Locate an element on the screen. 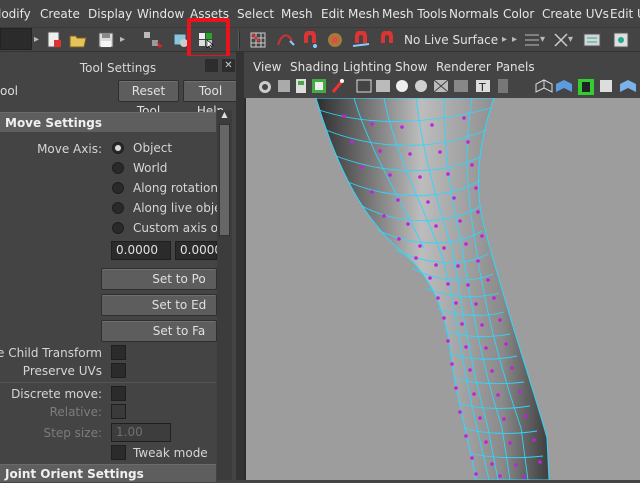 The image size is (640, 483). menu-mesh: Mesh is located at coordinates (297, 14).